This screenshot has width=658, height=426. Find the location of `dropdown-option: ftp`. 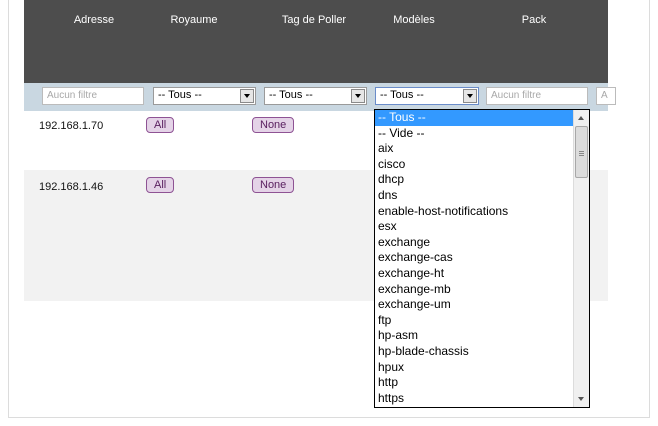

dropdown-option: ftp is located at coordinates (475, 321).